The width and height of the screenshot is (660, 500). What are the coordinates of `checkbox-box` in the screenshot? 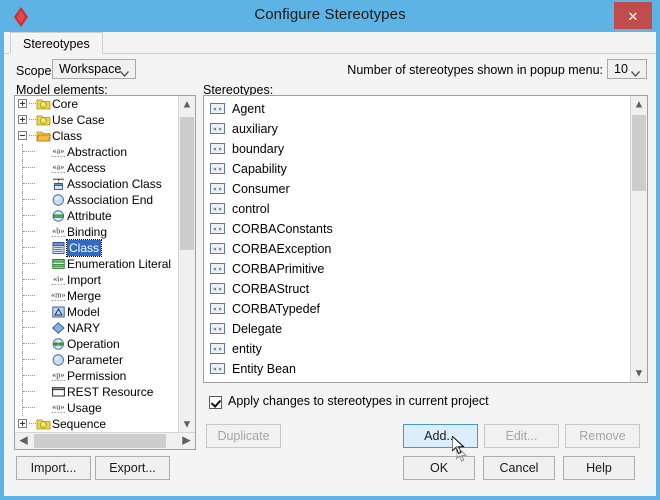 It's located at (215, 402).